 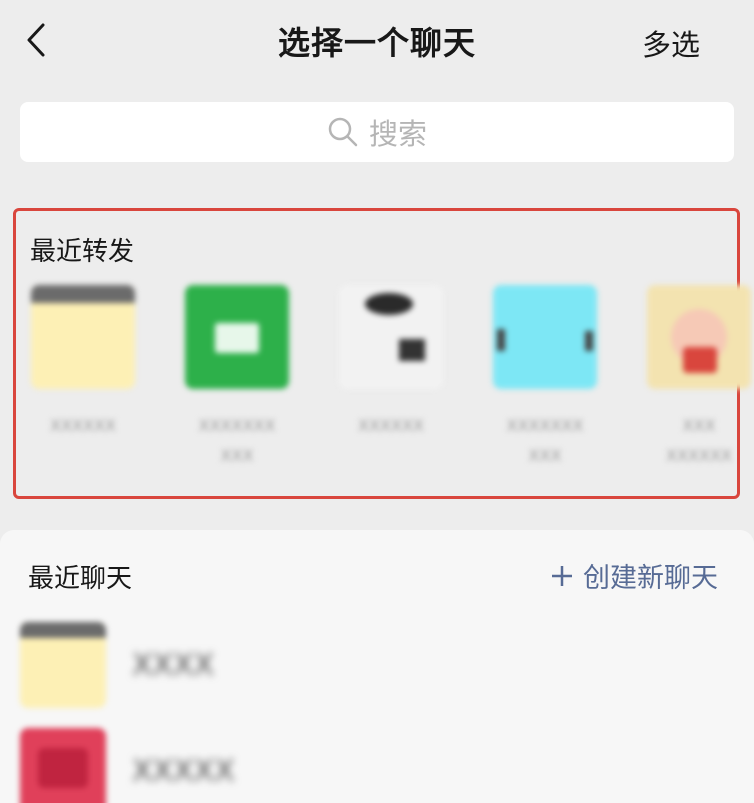 I want to click on recent-forward-item: XXX XXXXXX, so click(x=694, y=378).